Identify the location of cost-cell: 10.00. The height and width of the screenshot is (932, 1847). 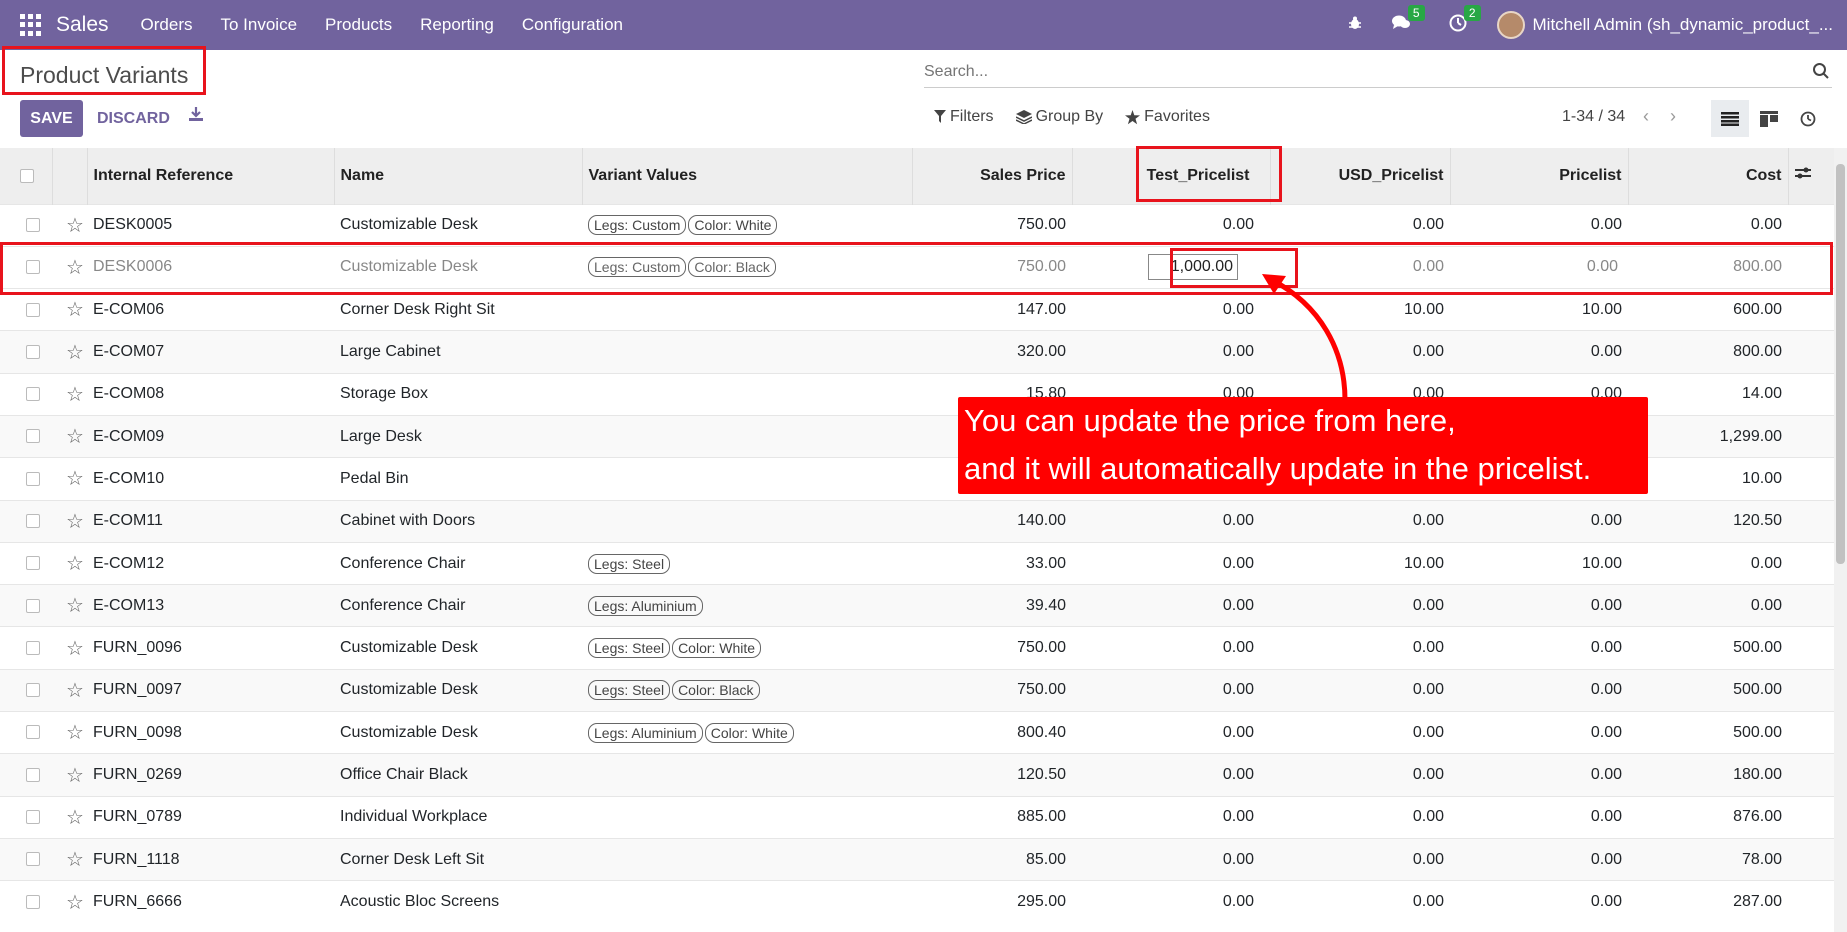
(1708, 479).